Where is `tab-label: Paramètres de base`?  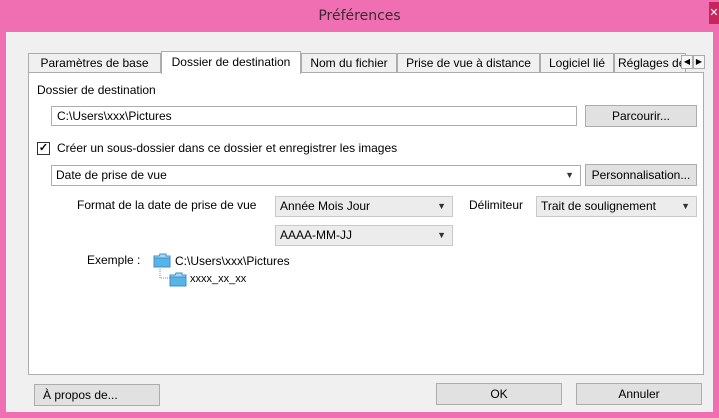
tab-label: Paramètres de base is located at coordinates (94, 63).